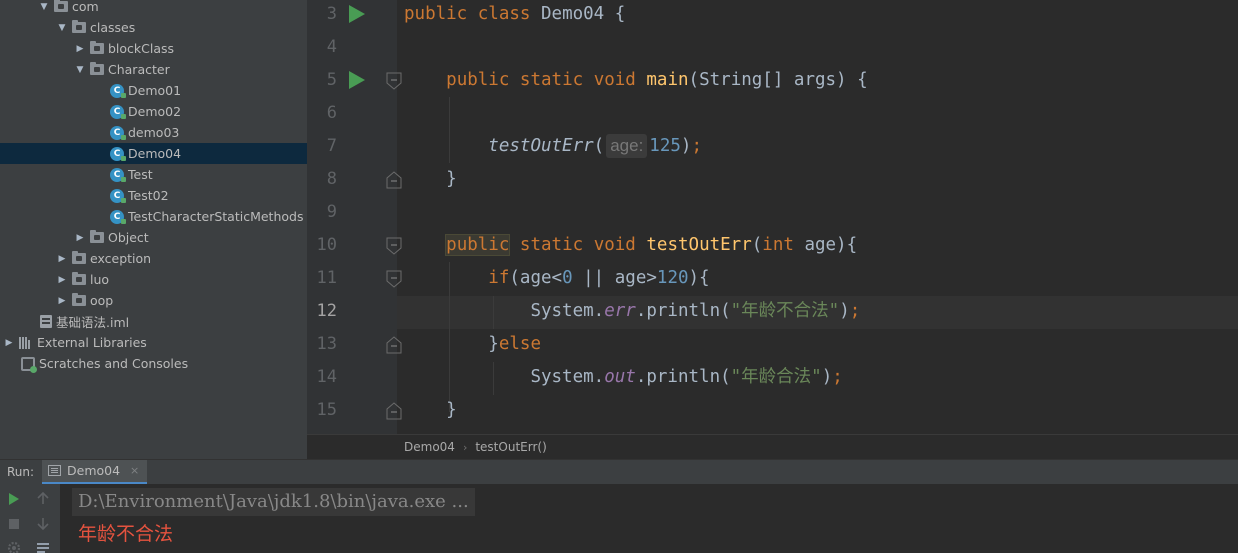 Image resolution: width=1238 pixels, height=553 pixels. What do you see at coordinates (331, 47) in the screenshot?
I see `line-number: 4` at bounding box center [331, 47].